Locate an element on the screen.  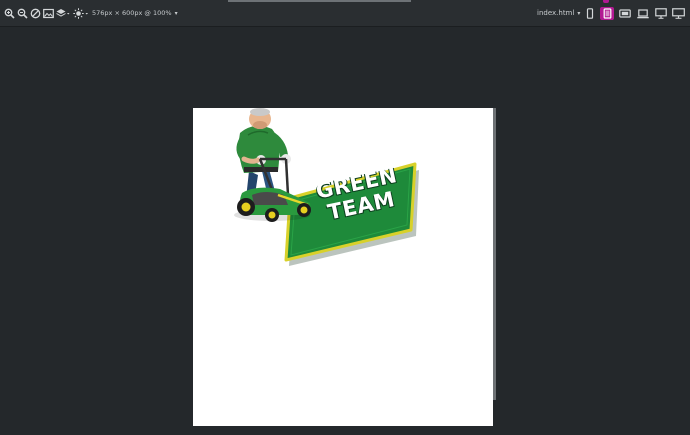
zoom-out-icon is located at coordinates (22, 13).